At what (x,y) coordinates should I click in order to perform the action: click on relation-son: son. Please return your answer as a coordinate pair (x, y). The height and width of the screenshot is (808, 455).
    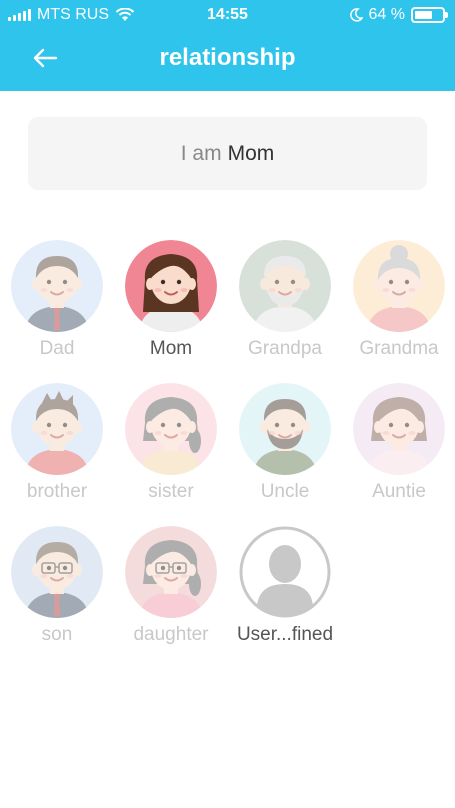
    Looking at the image, I should click on (57, 591).